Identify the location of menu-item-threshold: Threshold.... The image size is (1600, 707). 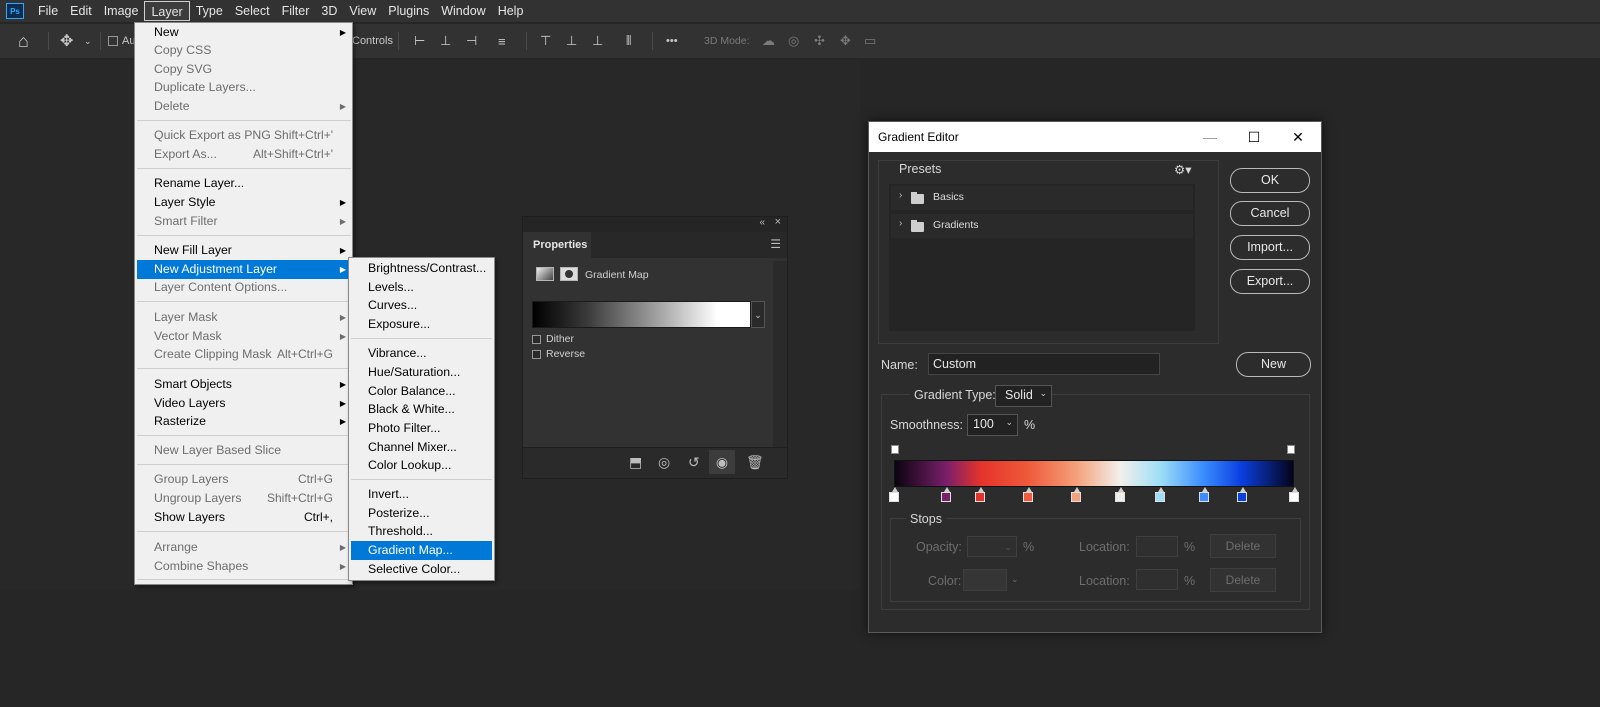
(421, 531).